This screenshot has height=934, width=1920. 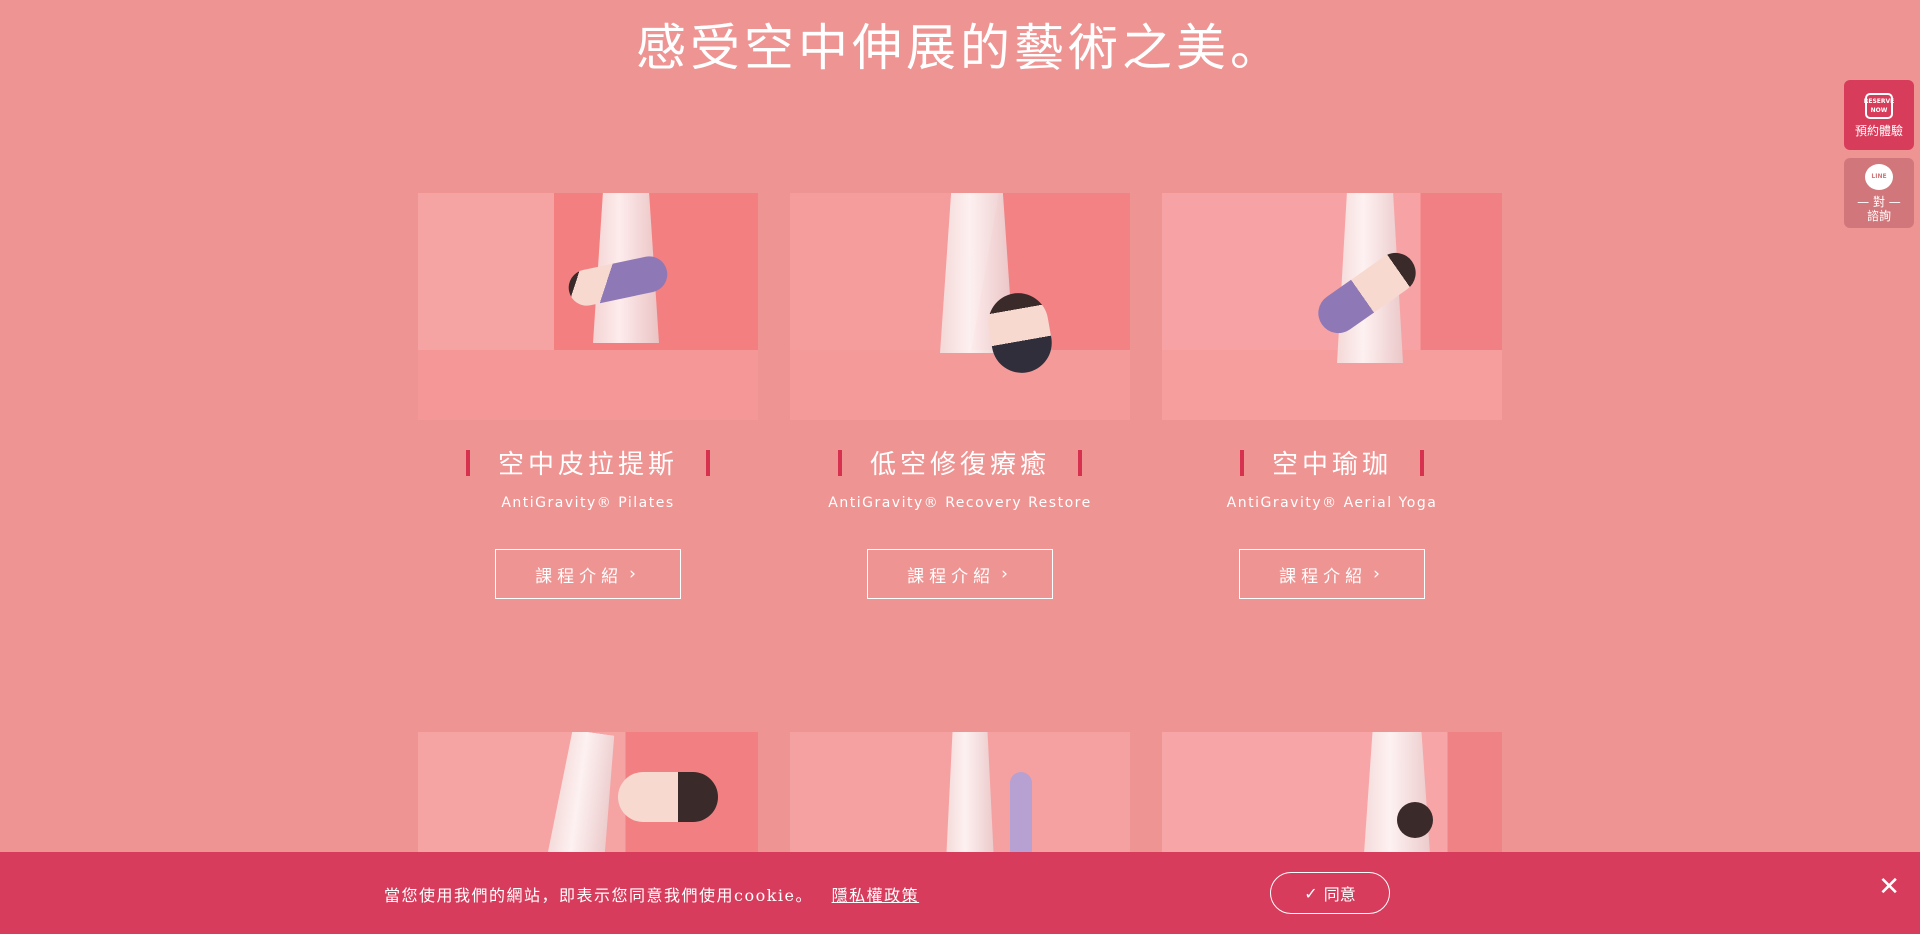 I want to click on cookie-message: 當您使用我們的網站，即表示您同意我們使用cookie。 隱私權政策, so click(x=652, y=895).